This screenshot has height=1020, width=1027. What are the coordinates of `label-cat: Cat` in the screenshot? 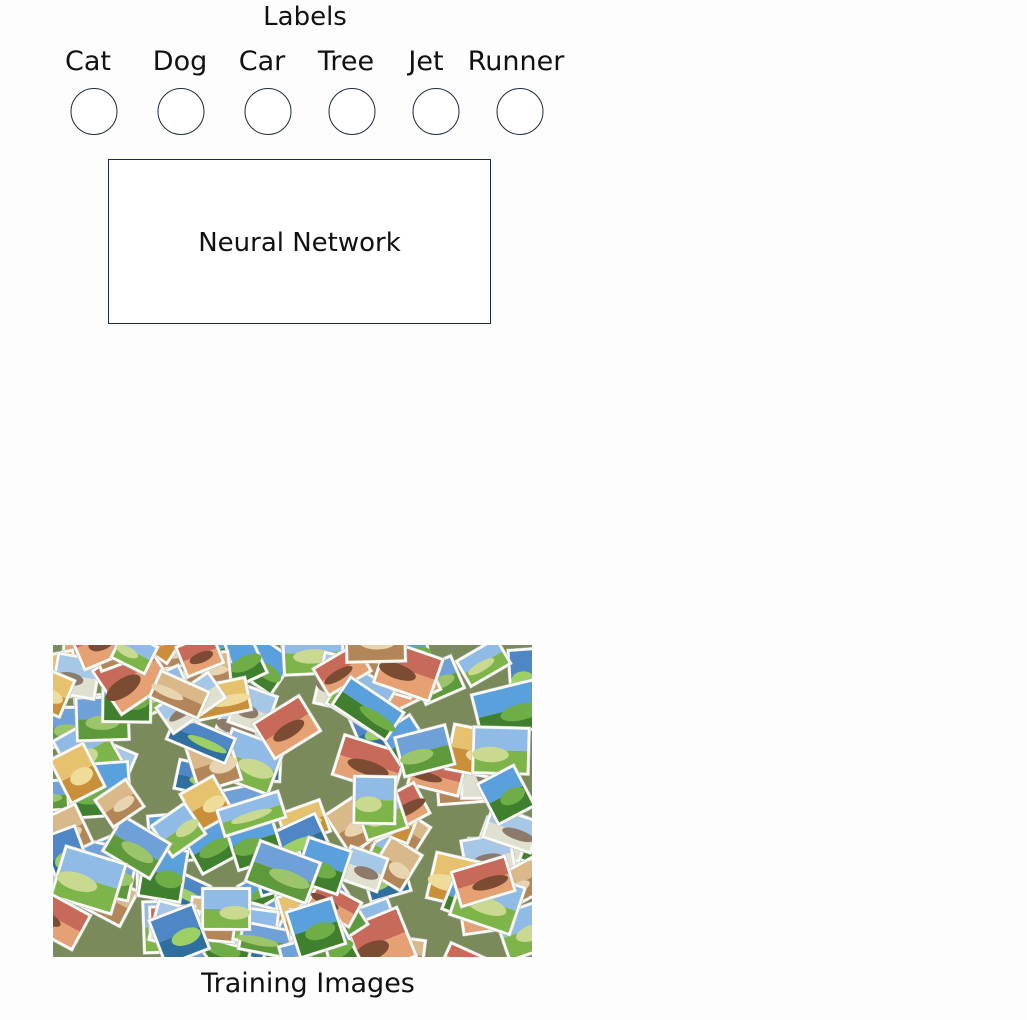 It's located at (88, 61).